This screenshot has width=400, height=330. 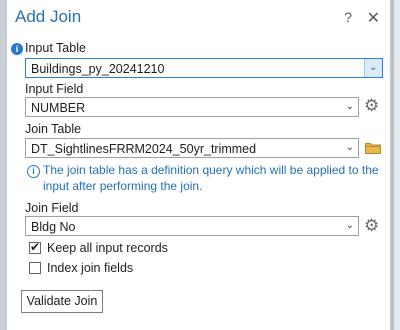 I want to click on dialog-title: Add Join, so click(x=48, y=16).